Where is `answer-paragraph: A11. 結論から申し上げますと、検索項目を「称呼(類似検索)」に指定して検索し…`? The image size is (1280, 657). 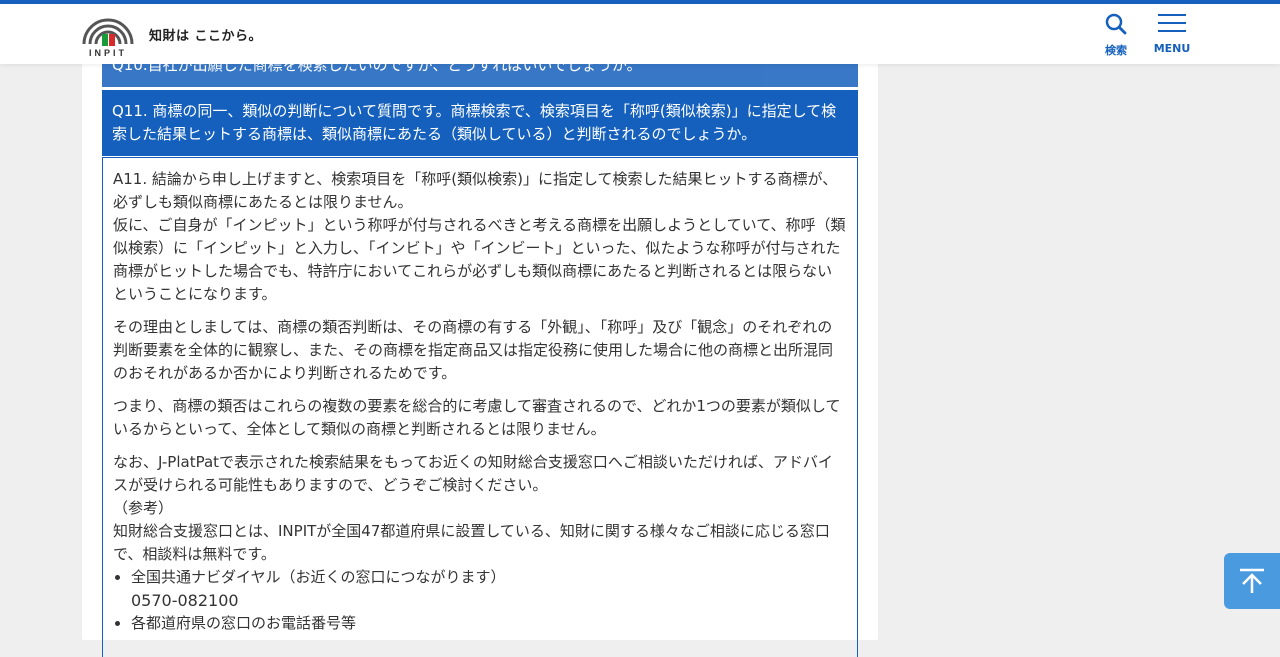
answer-paragraph: A11. 結論から申し上げますと、検索項目を「称呼(類似検索)」に指定して検索し… is located at coordinates (475, 190).